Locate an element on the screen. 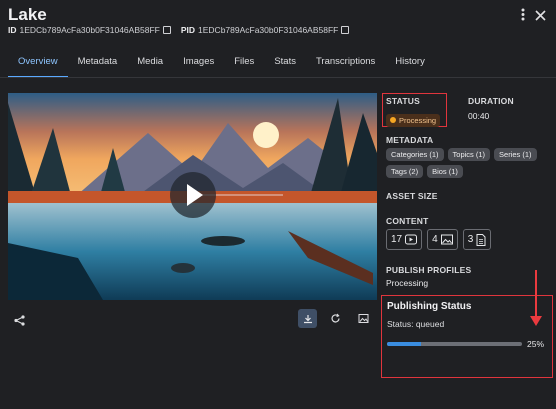 The image size is (556, 409). media-toolbar is located at coordinates (192, 319).